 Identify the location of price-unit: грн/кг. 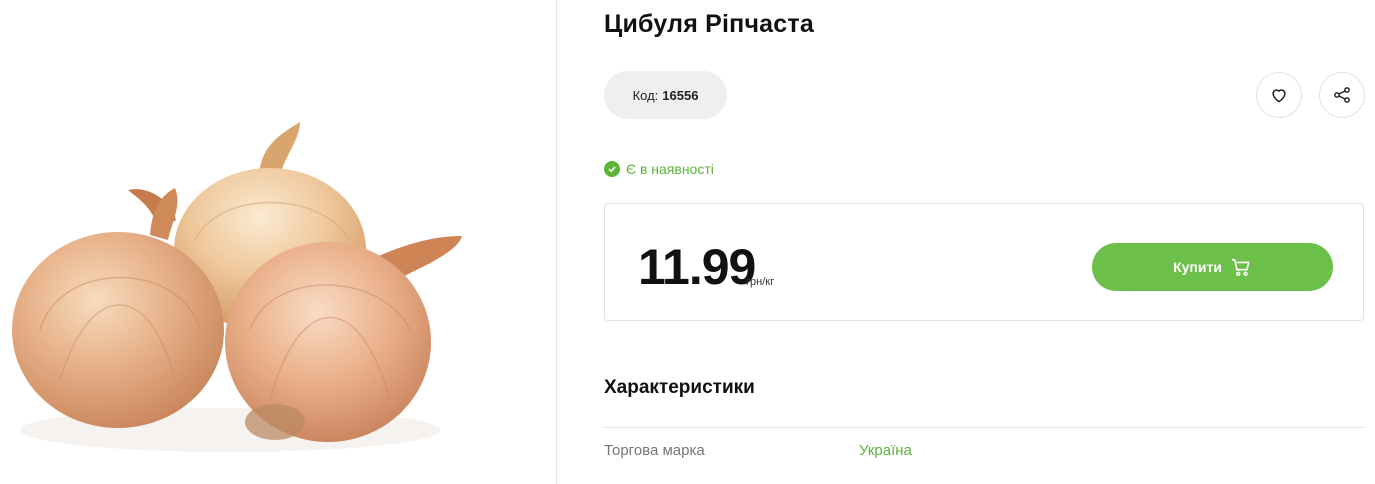
(760, 282).